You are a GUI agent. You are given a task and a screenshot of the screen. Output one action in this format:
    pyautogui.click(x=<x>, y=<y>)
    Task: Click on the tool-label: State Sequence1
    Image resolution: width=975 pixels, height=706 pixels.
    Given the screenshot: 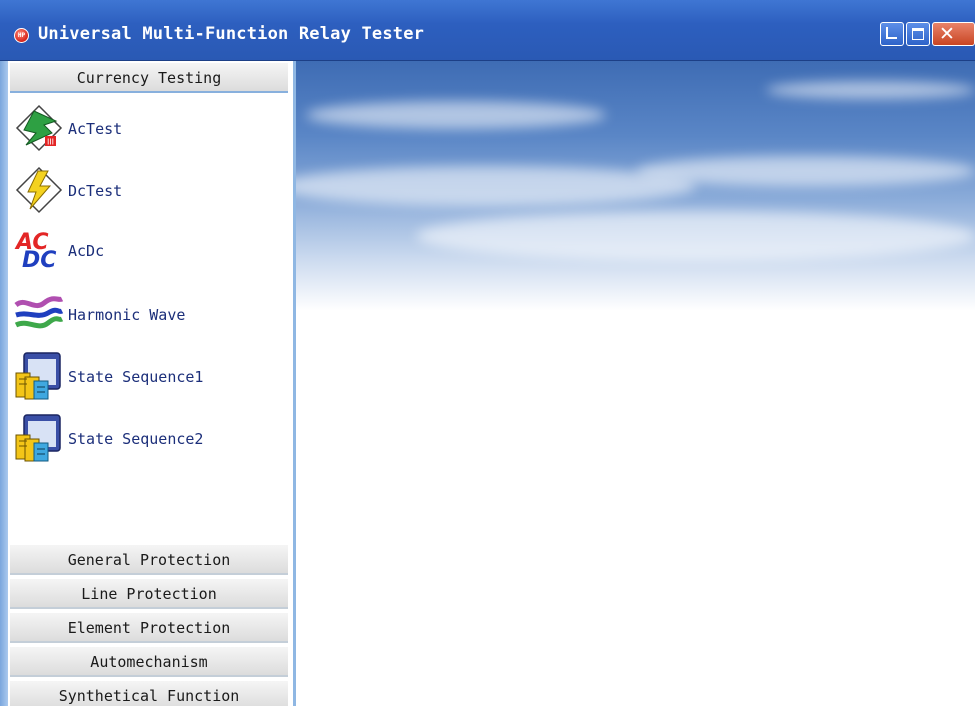 What is the action you would take?
    pyautogui.click(x=136, y=377)
    